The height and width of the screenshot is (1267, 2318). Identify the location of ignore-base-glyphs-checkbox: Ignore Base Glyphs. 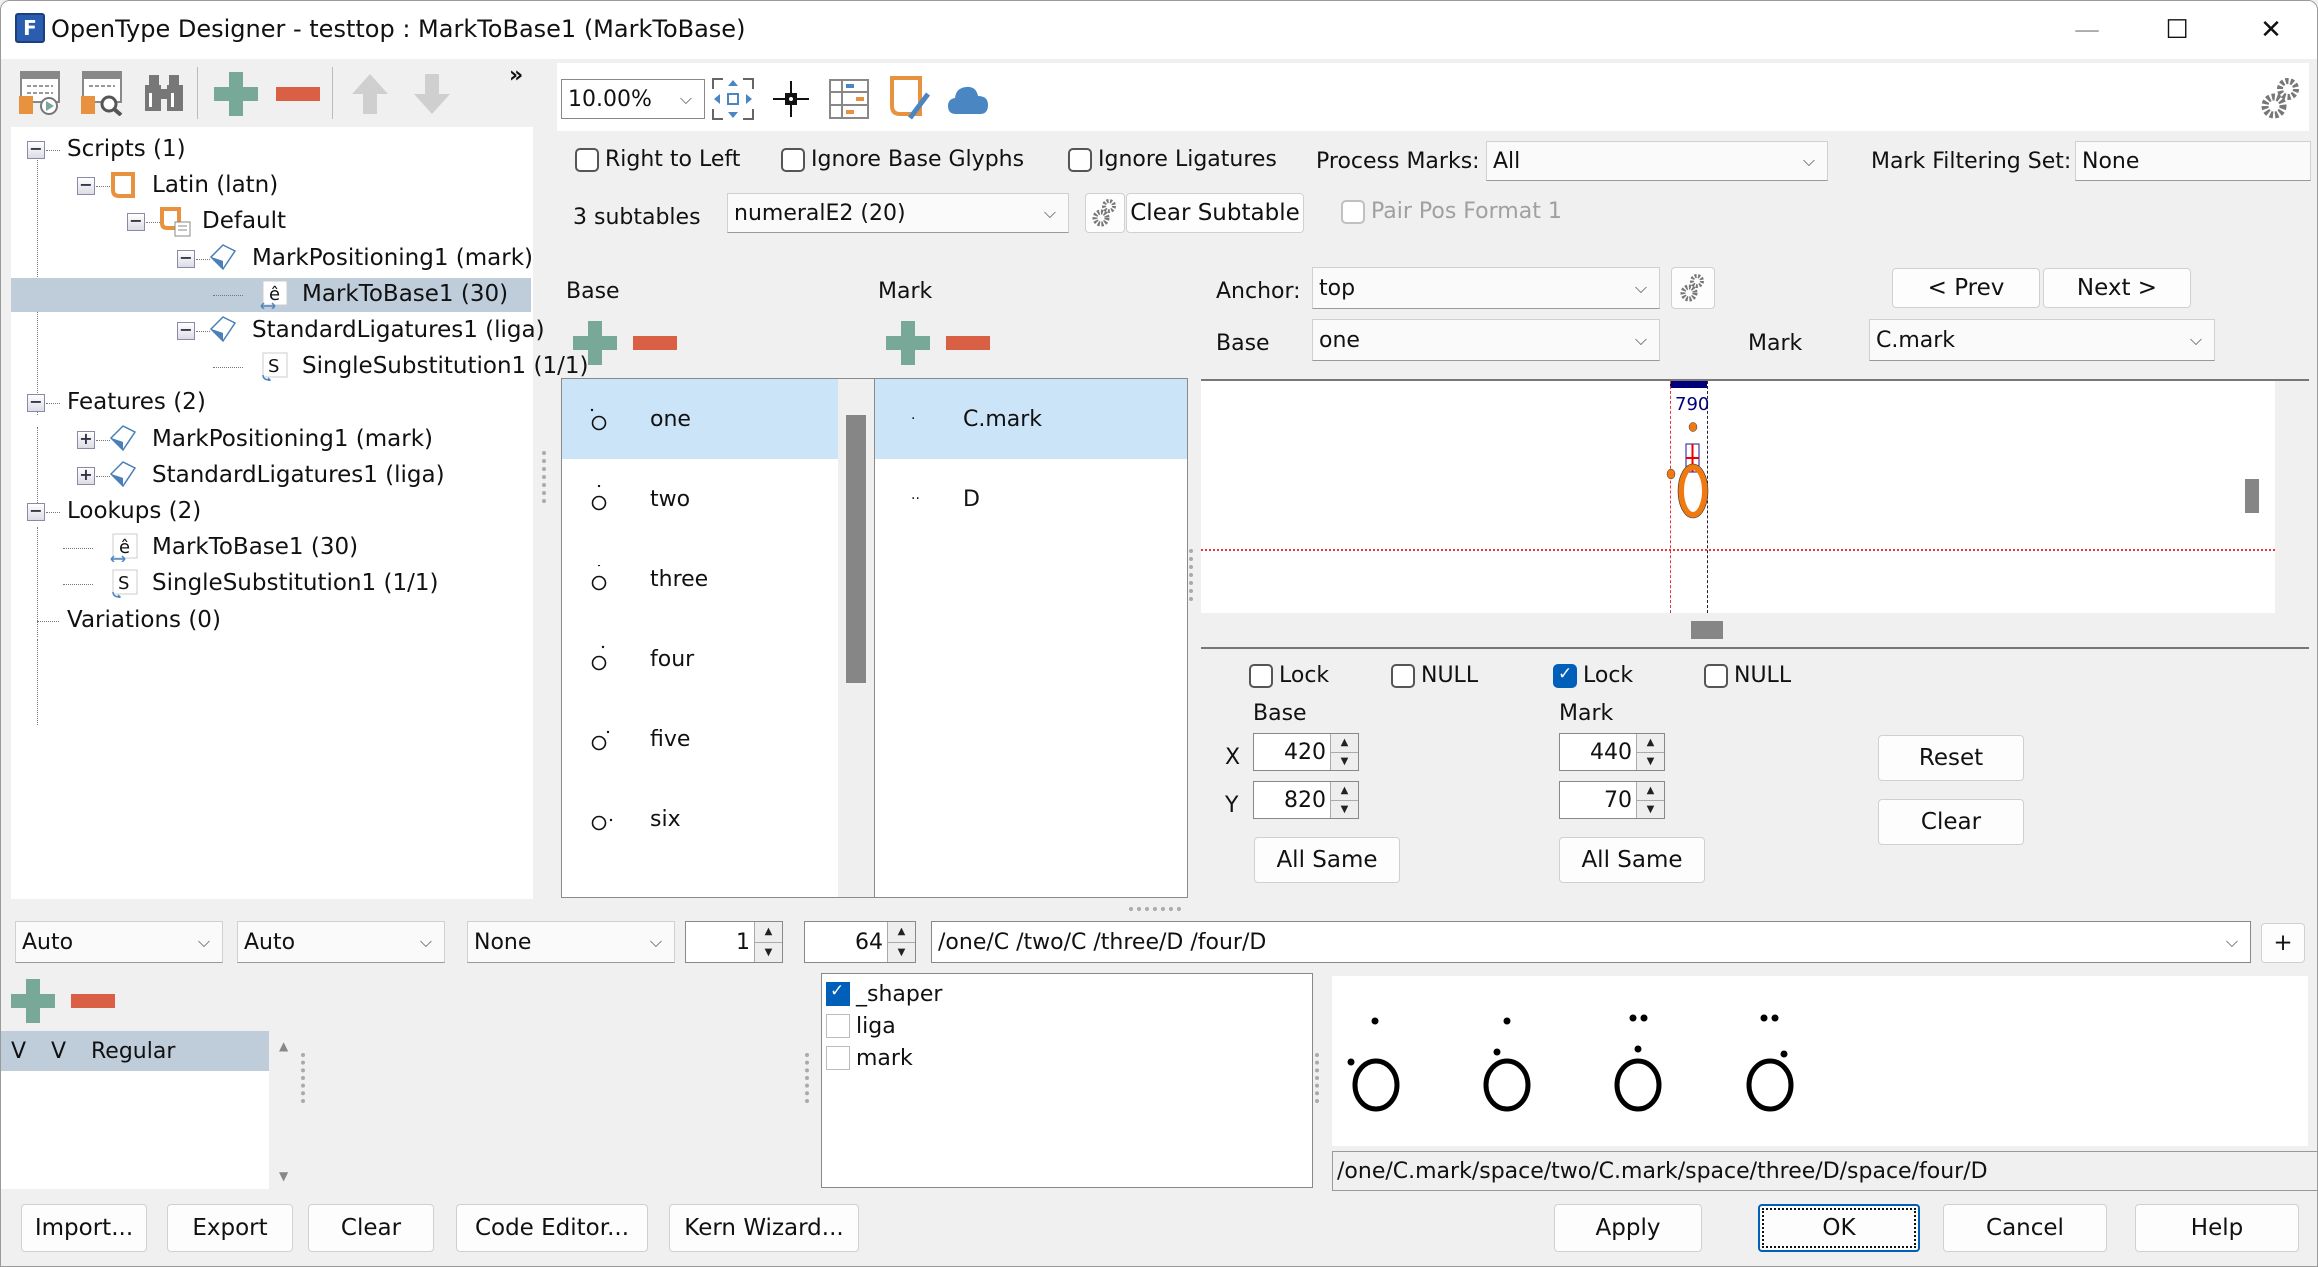
(902, 159).